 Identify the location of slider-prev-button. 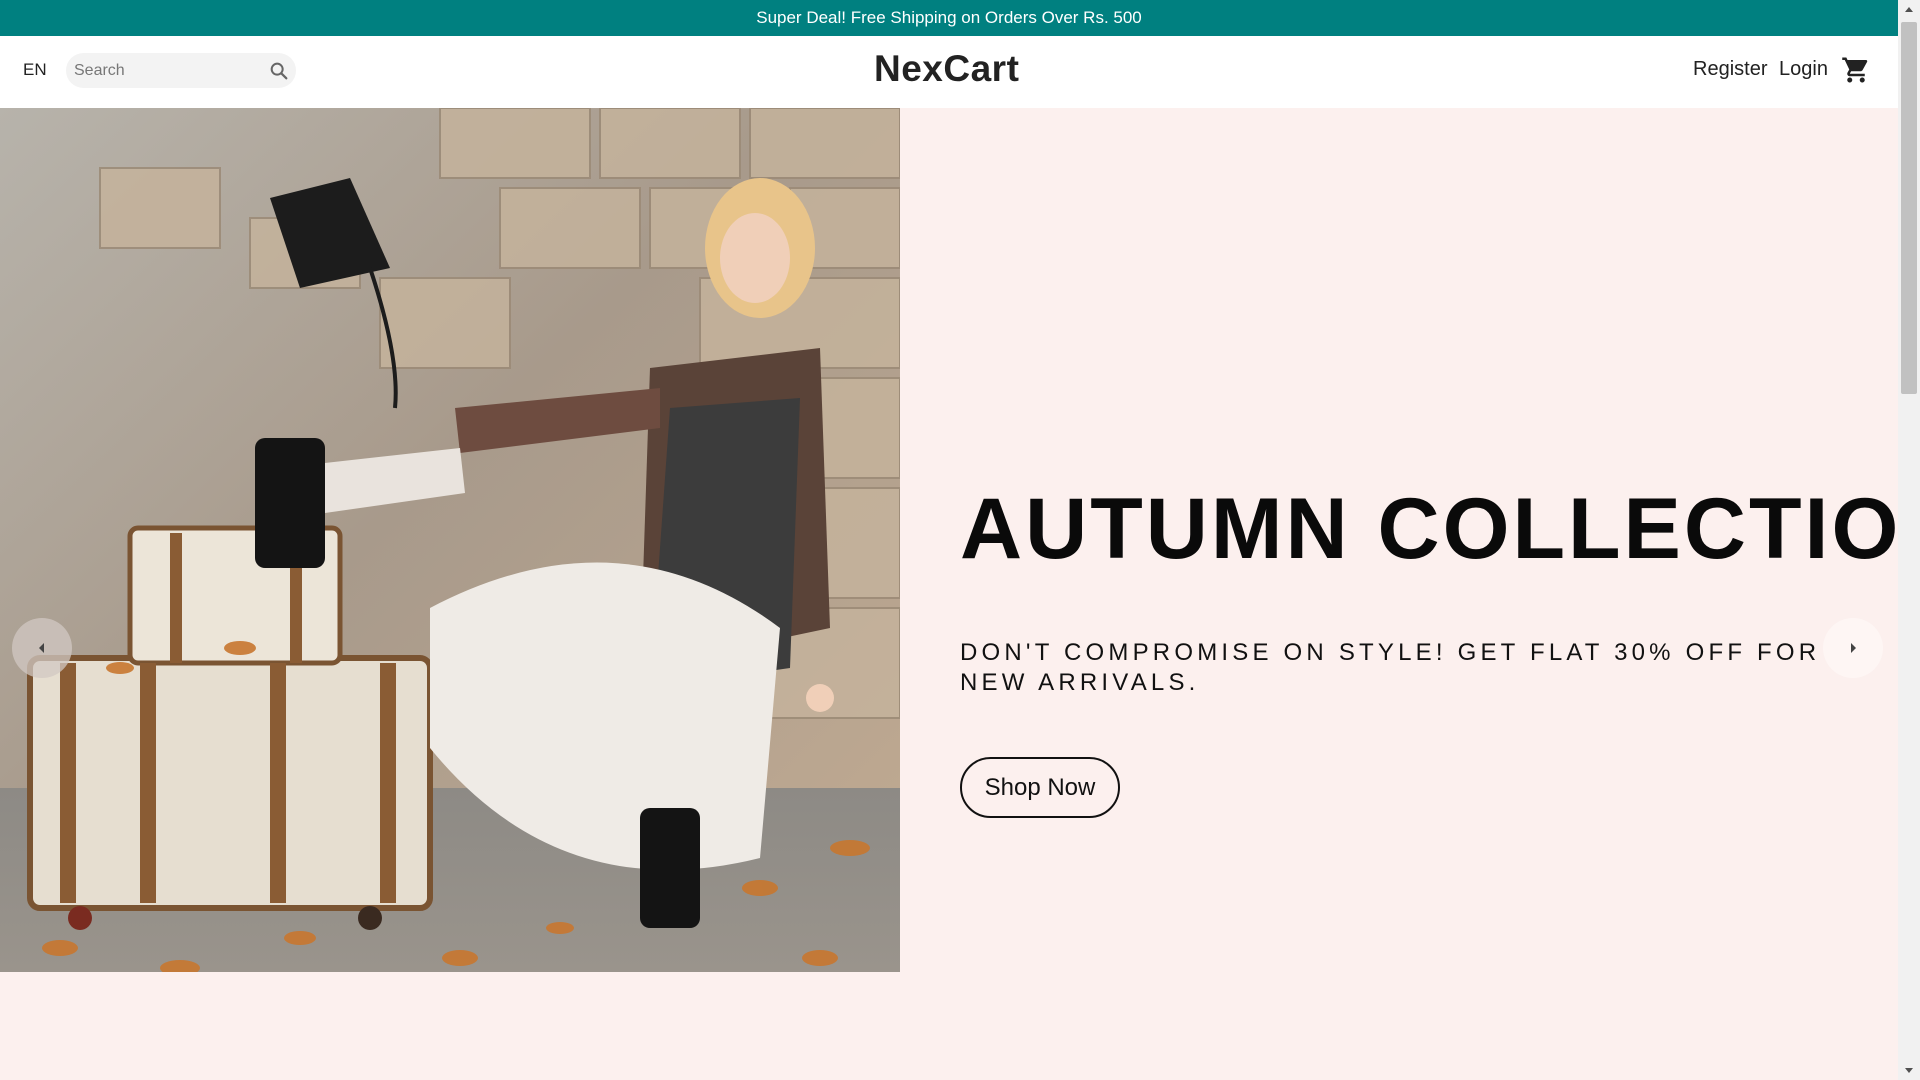
(42, 648).